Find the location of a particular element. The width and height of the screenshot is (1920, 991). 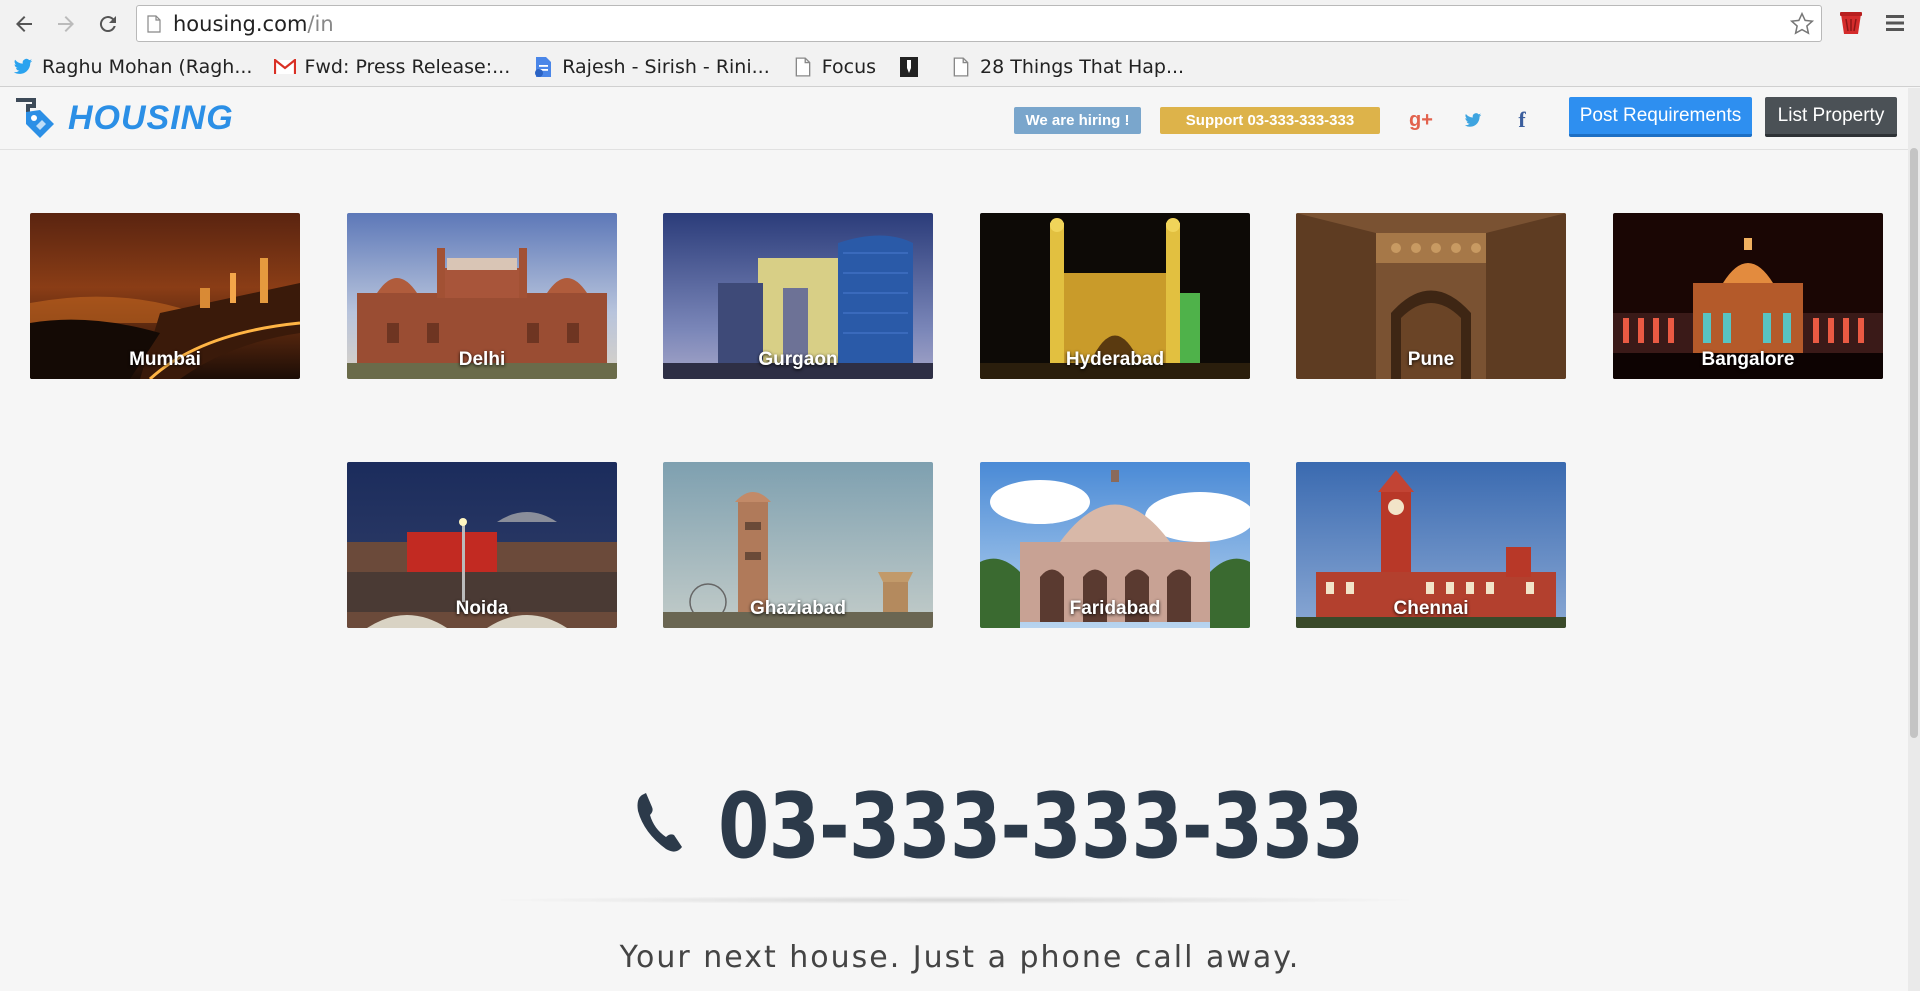

city-tile-bangalore: Bangalore is located at coordinates (1748, 296).